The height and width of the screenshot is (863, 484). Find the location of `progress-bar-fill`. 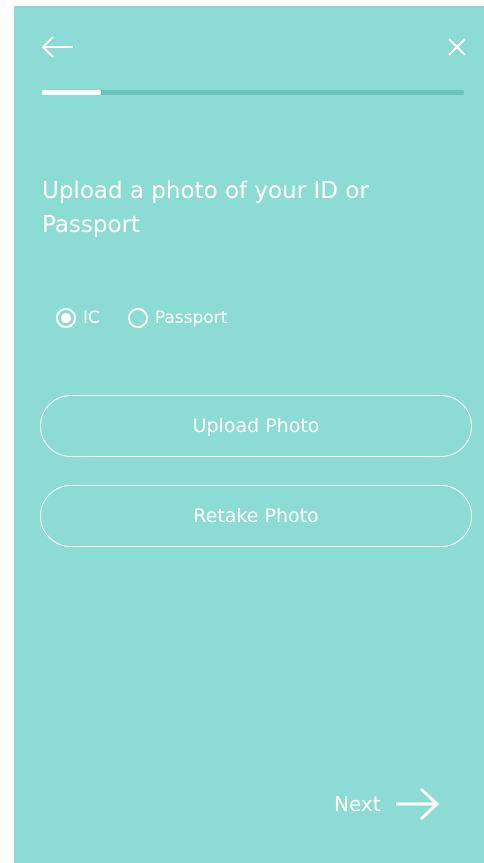

progress-bar-fill is located at coordinates (72, 92).